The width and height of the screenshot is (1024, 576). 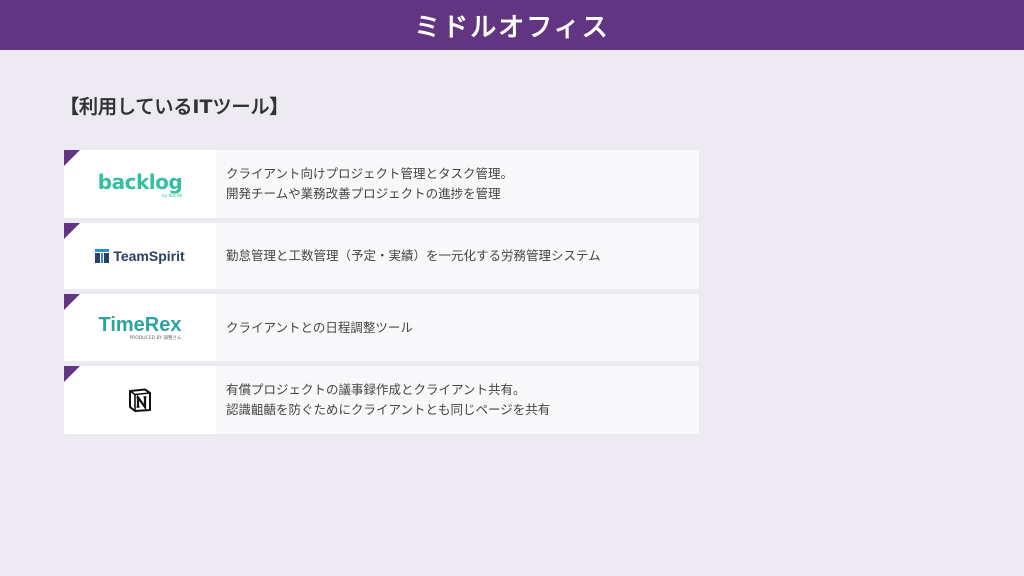 I want to click on description-line: 開発チームや業務改善プロジェクトの進捗を管理, so click(x=363, y=193).